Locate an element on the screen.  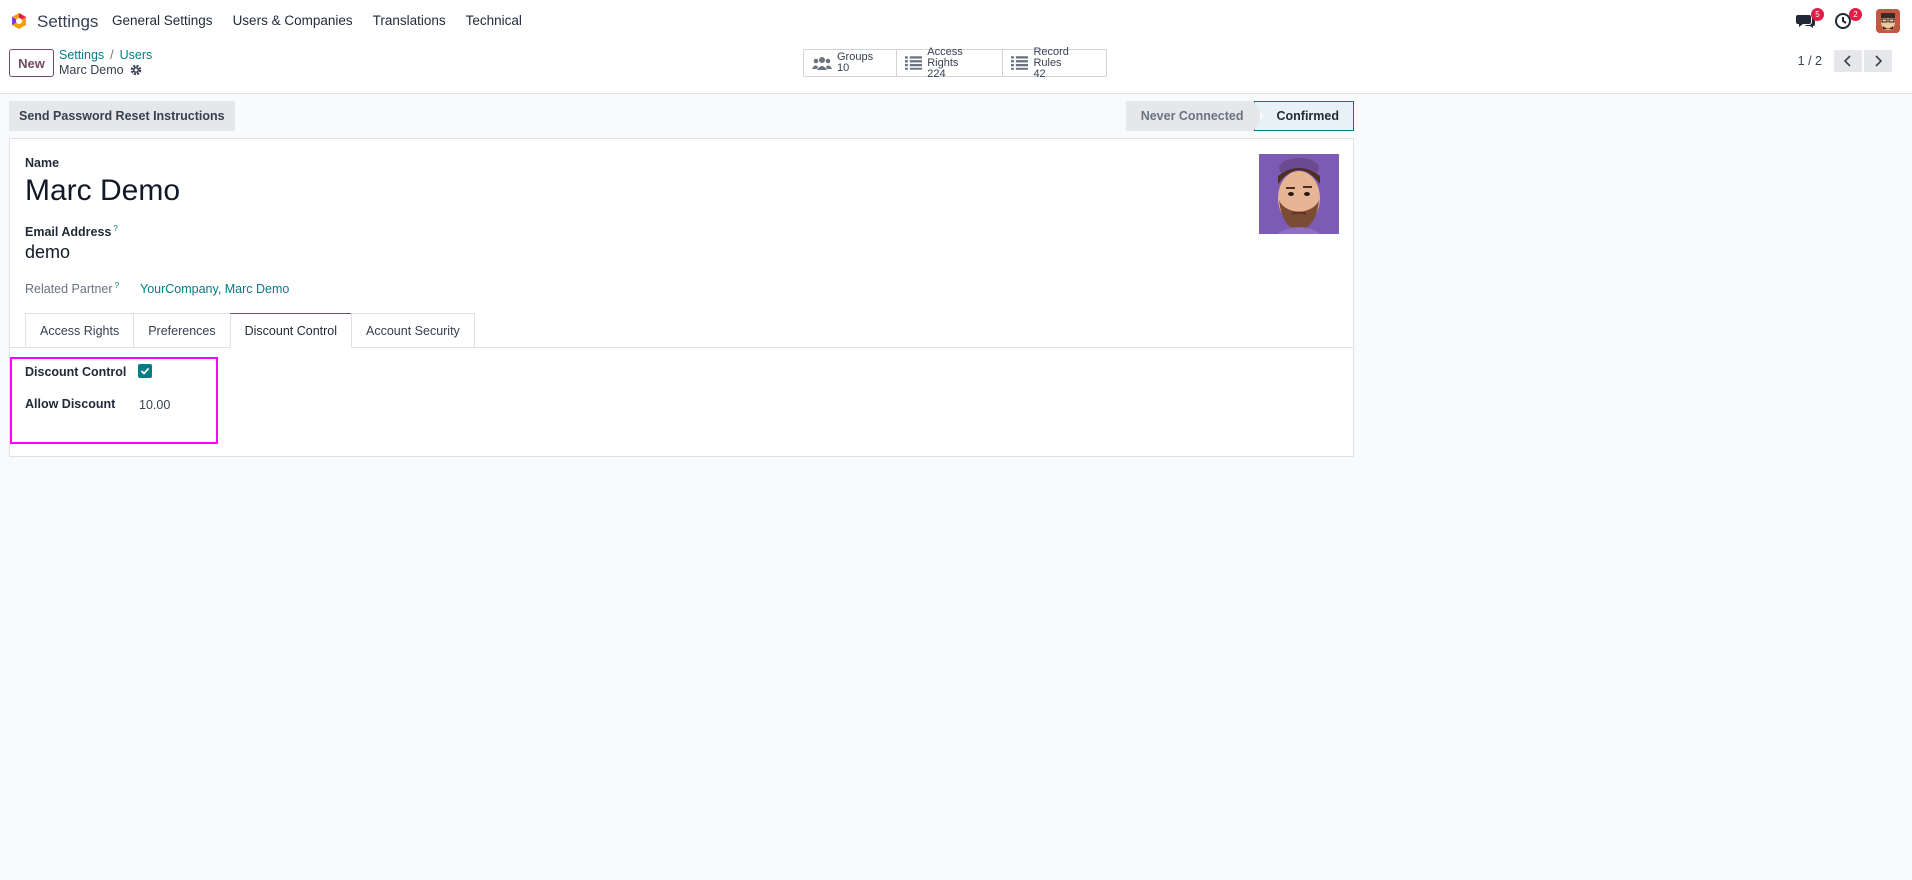
record-rules-smart-button: Record Rules 42 is located at coordinates (1054, 62).